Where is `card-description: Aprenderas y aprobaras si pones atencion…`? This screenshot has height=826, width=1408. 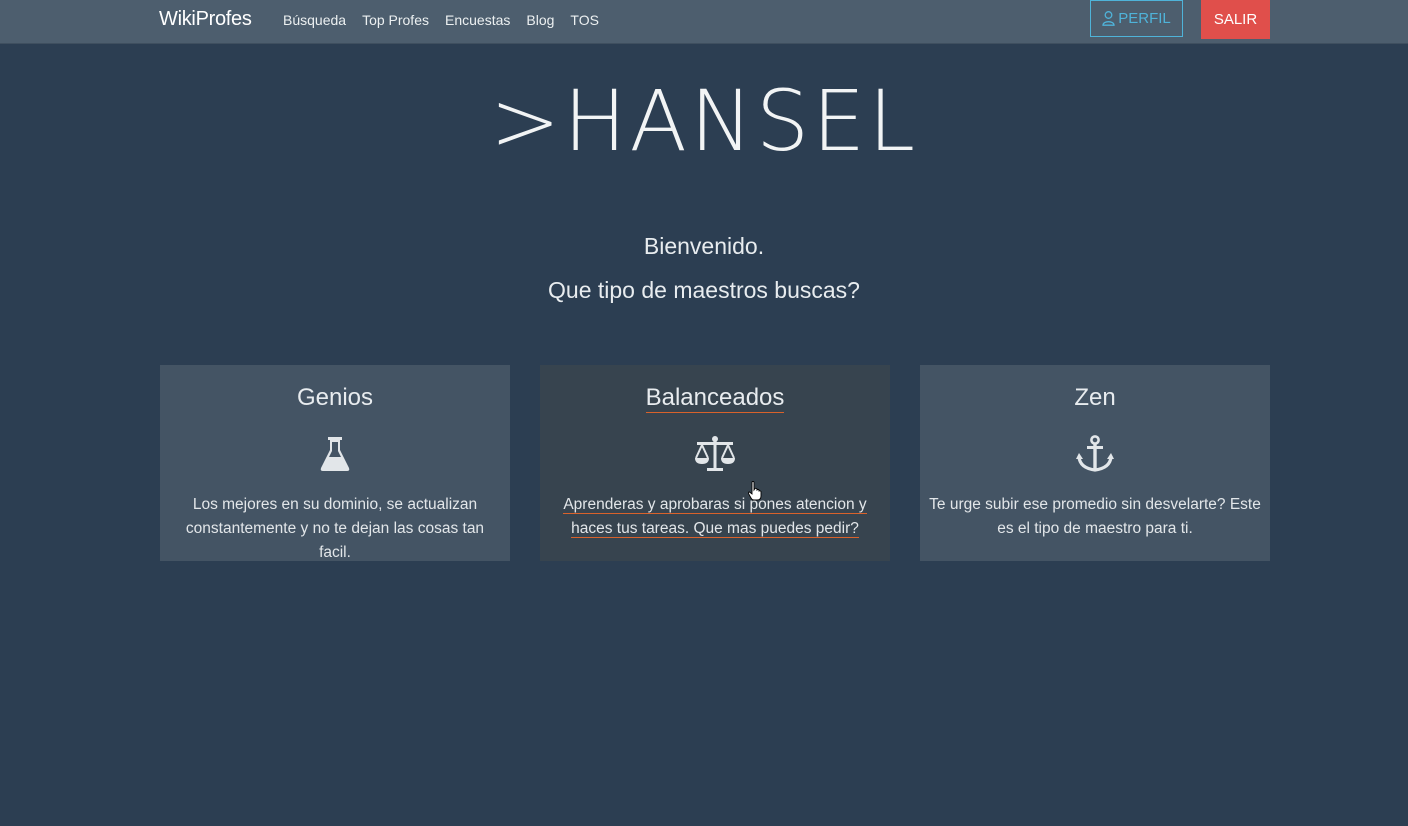
card-description: Aprenderas y aprobaras si pones atencion… is located at coordinates (715, 517).